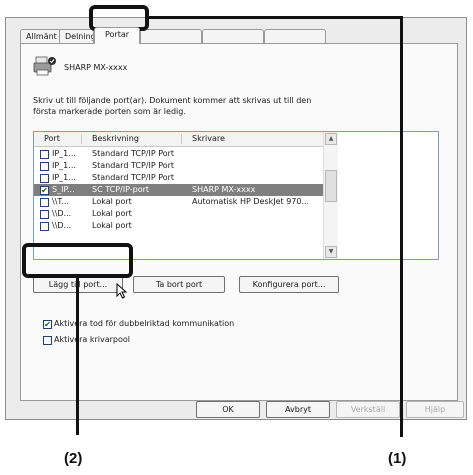 This screenshot has height=475, width=473. What do you see at coordinates (115, 138) in the screenshot?
I see `column-description: Beskrivning` at bounding box center [115, 138].